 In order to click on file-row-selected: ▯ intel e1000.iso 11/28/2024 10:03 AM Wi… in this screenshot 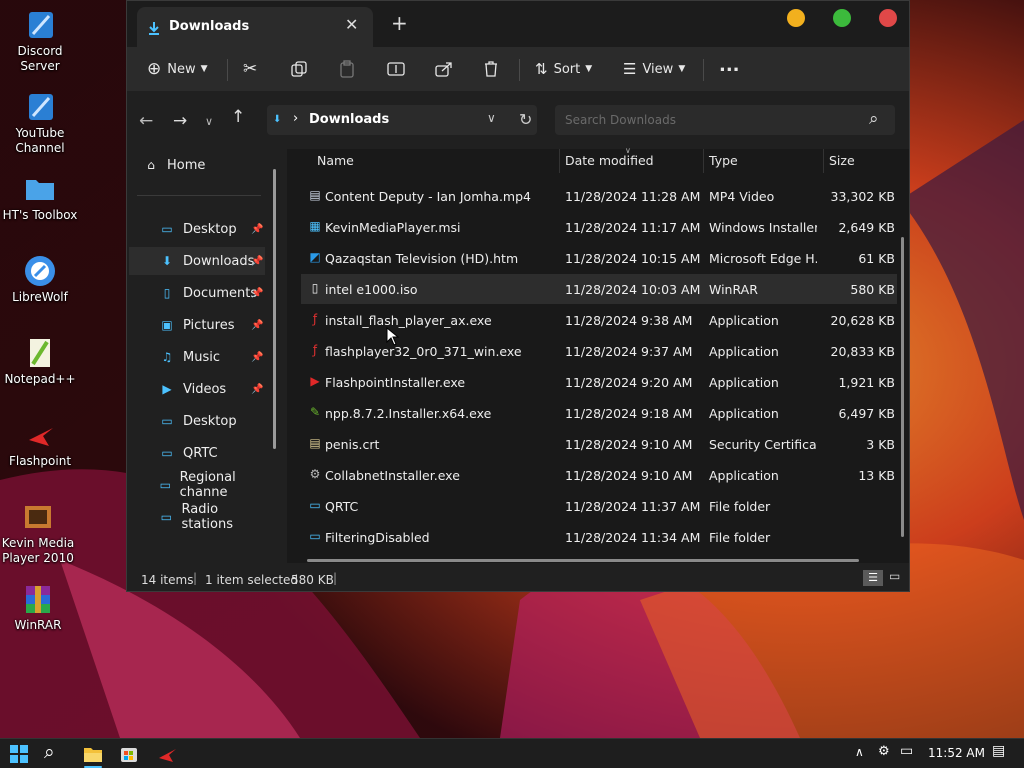, I will do `click(599, 289)`.